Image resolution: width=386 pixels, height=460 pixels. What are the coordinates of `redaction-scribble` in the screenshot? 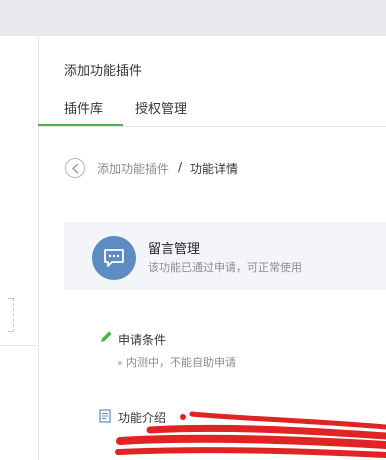 It's located at (250, 434).